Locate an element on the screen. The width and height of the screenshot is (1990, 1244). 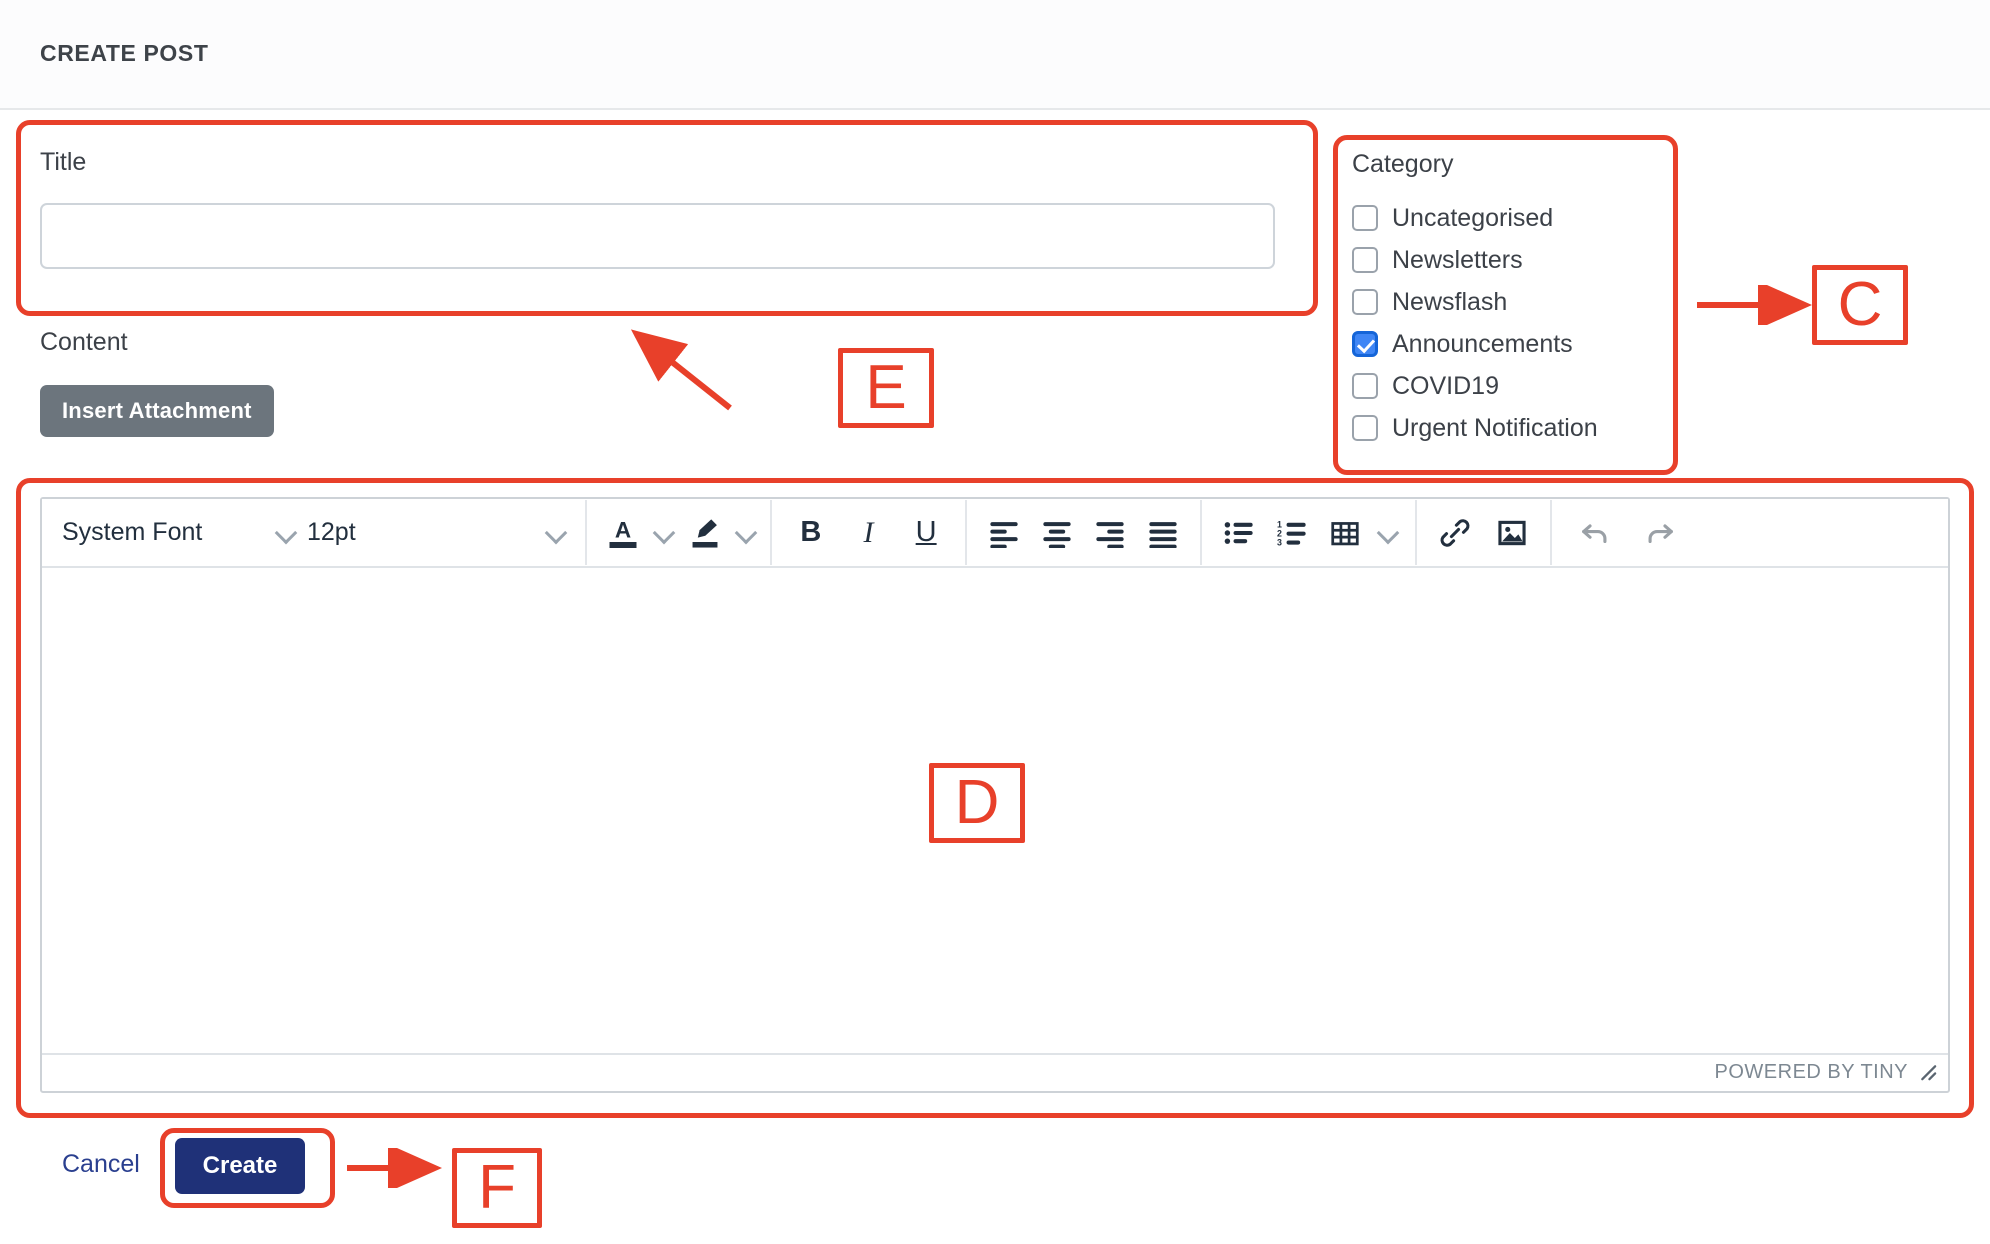
redo-icon is located at coordinates (1660, 533).